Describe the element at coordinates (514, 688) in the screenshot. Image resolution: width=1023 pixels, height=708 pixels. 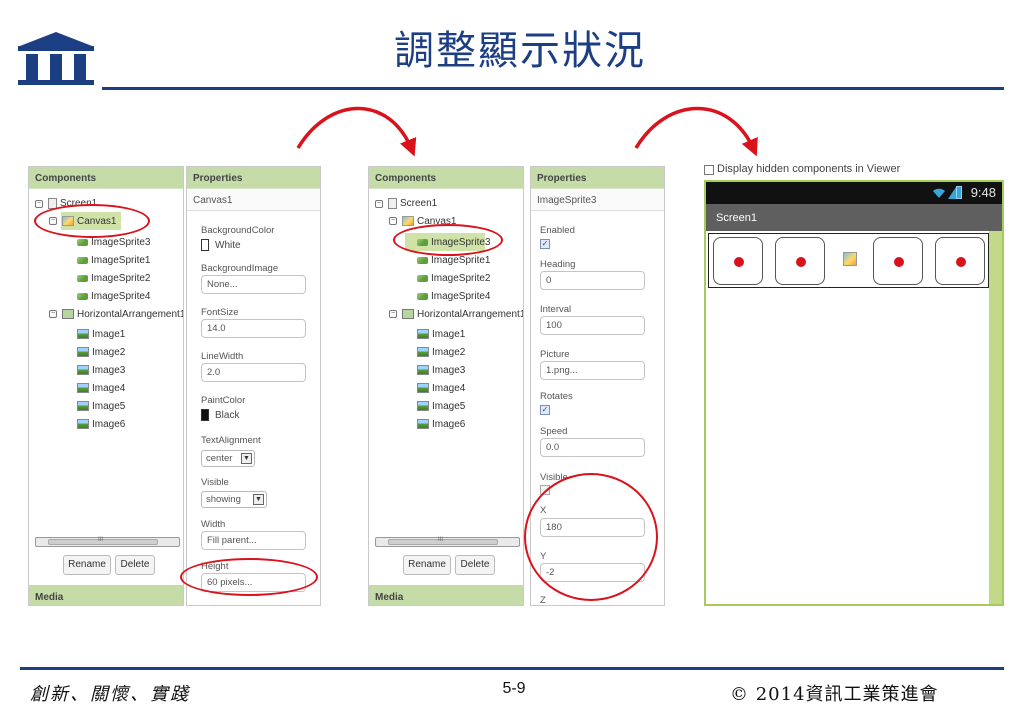
I see `page-number: 5-9` at that location.